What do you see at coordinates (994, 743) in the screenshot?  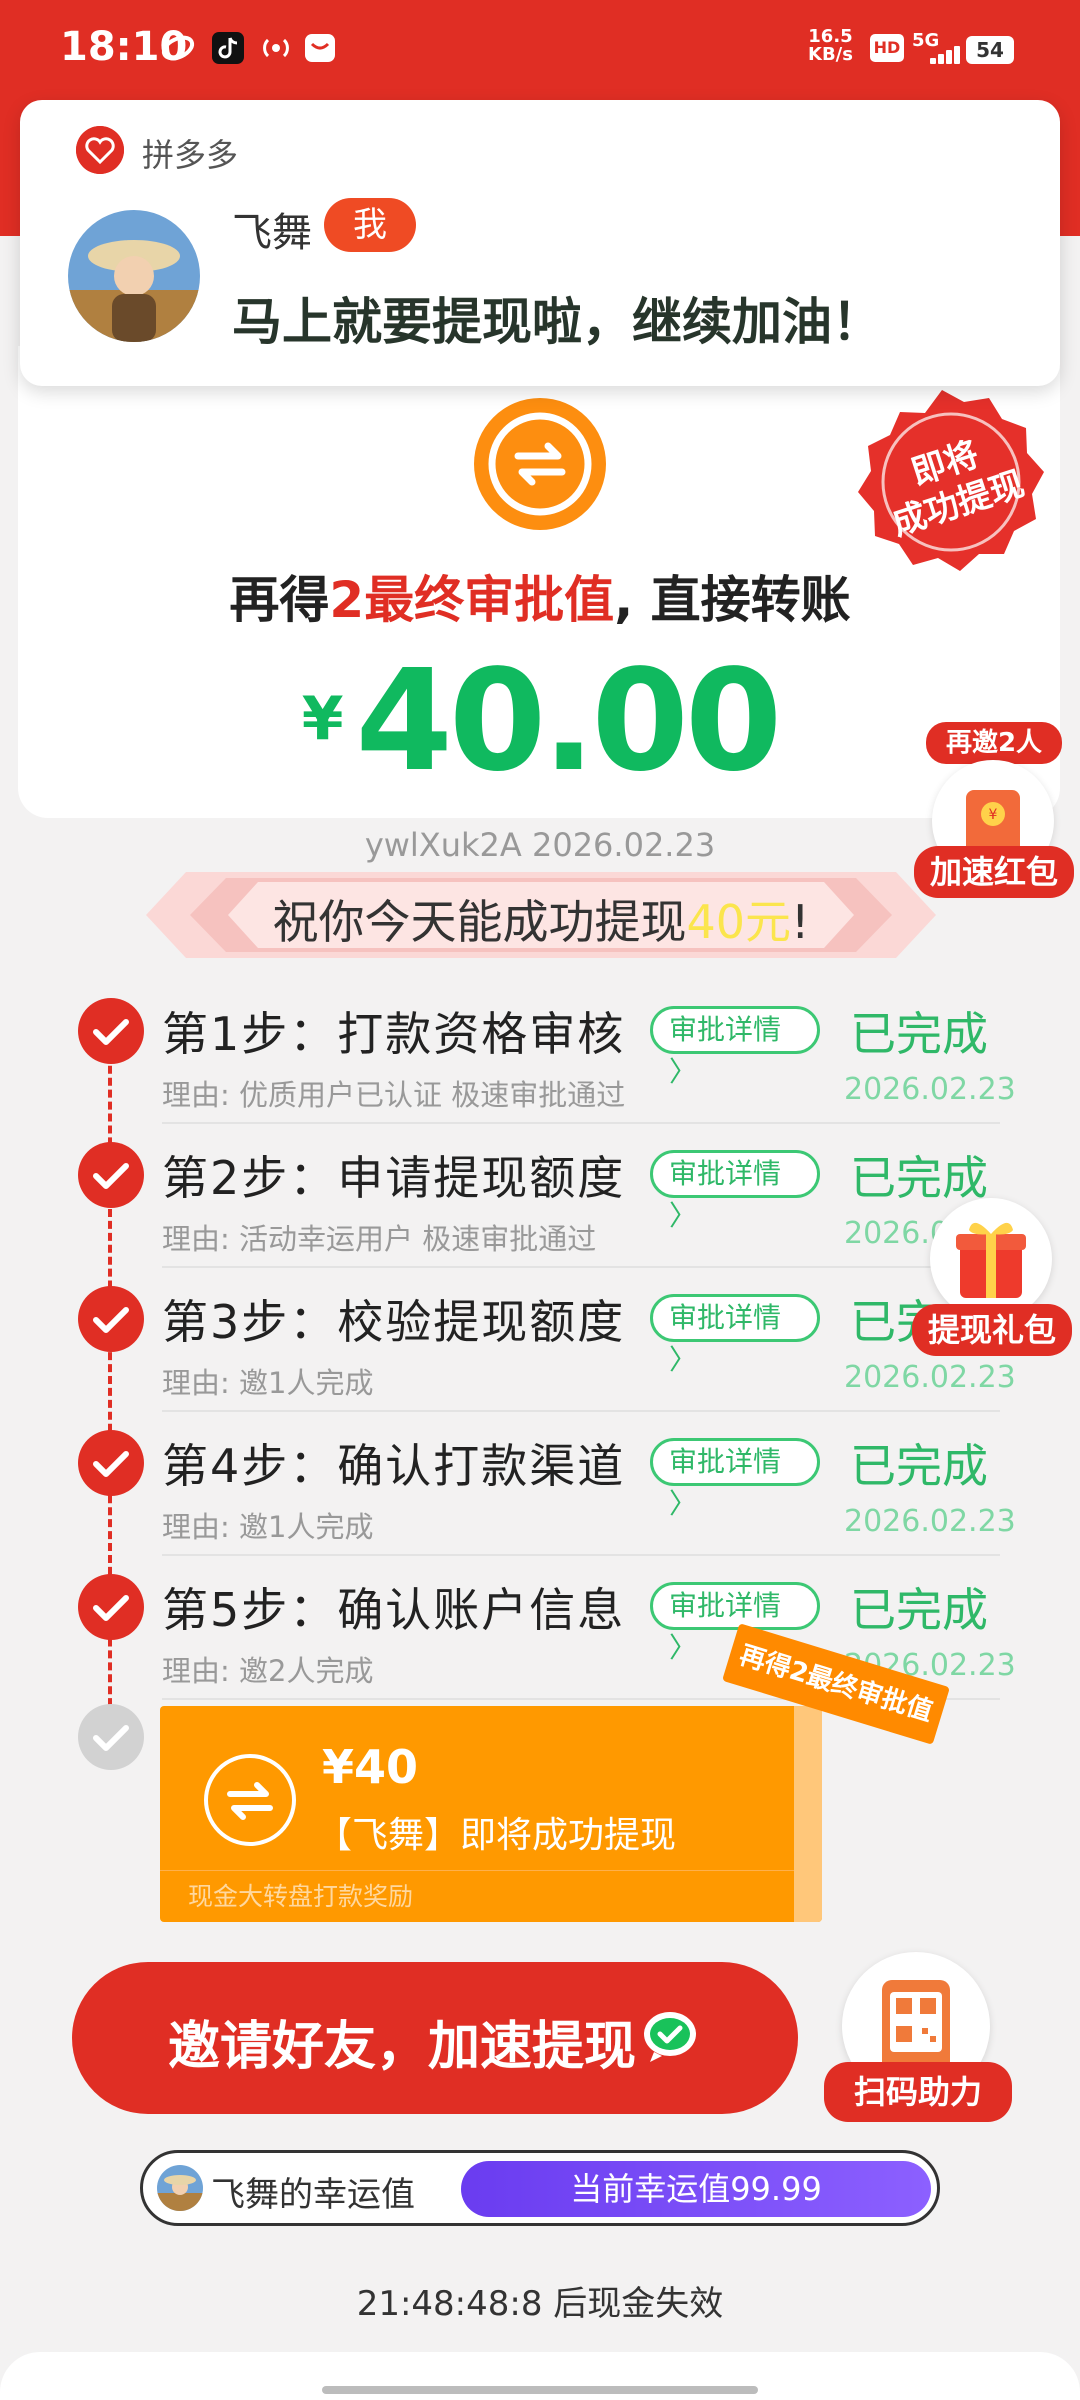 I see `invite-two-tag: 再邀2人` at bounding box center [994, 743].